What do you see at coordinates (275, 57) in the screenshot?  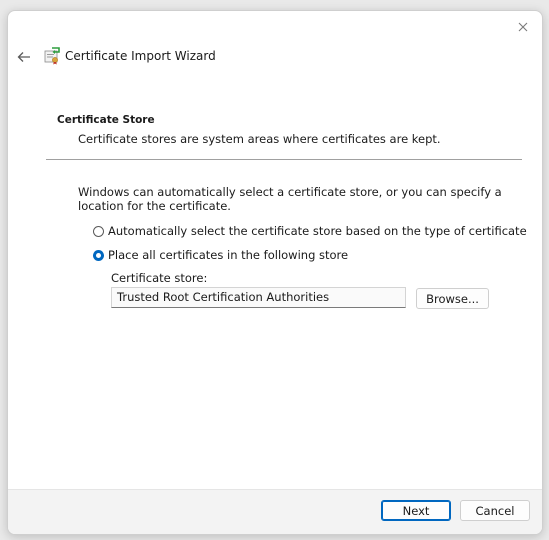 I see `wizard-header: Certificate Import Wizard` at bounding box center [275, 57].